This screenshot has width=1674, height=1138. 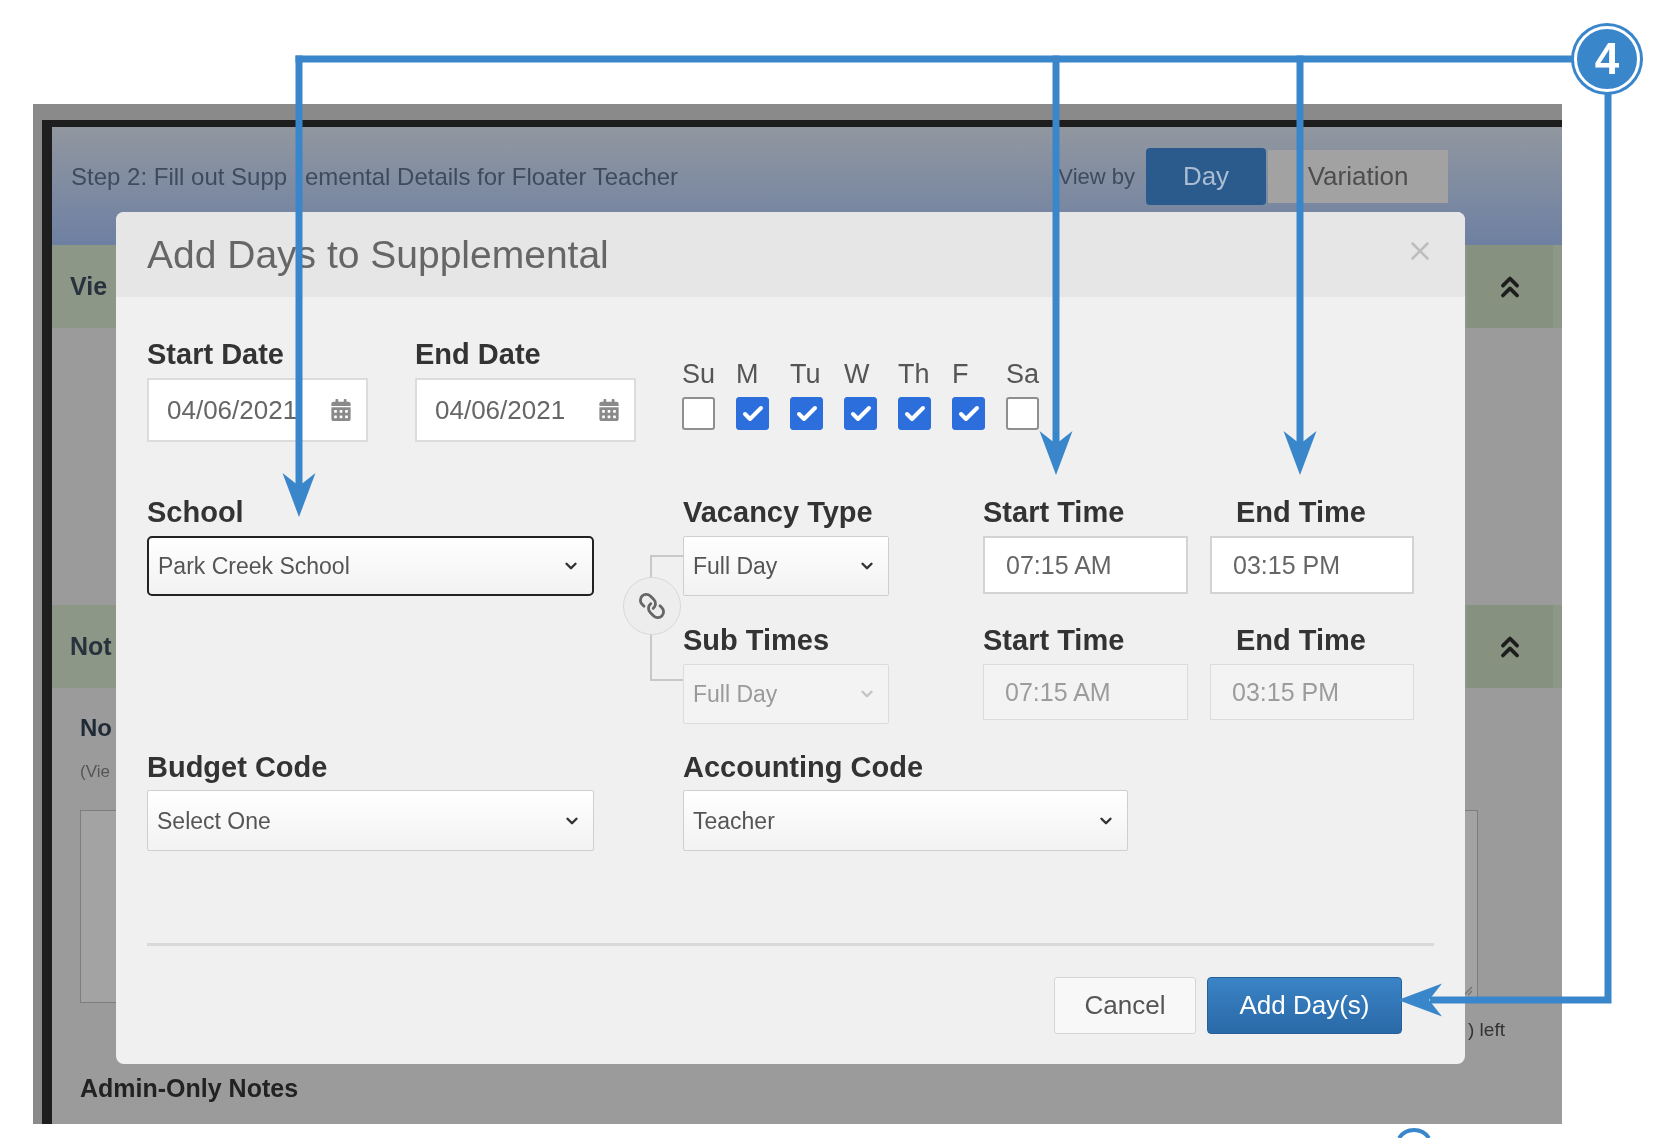 I want to click on time-field: 07:15 AM, so click(x=1085, y=565).